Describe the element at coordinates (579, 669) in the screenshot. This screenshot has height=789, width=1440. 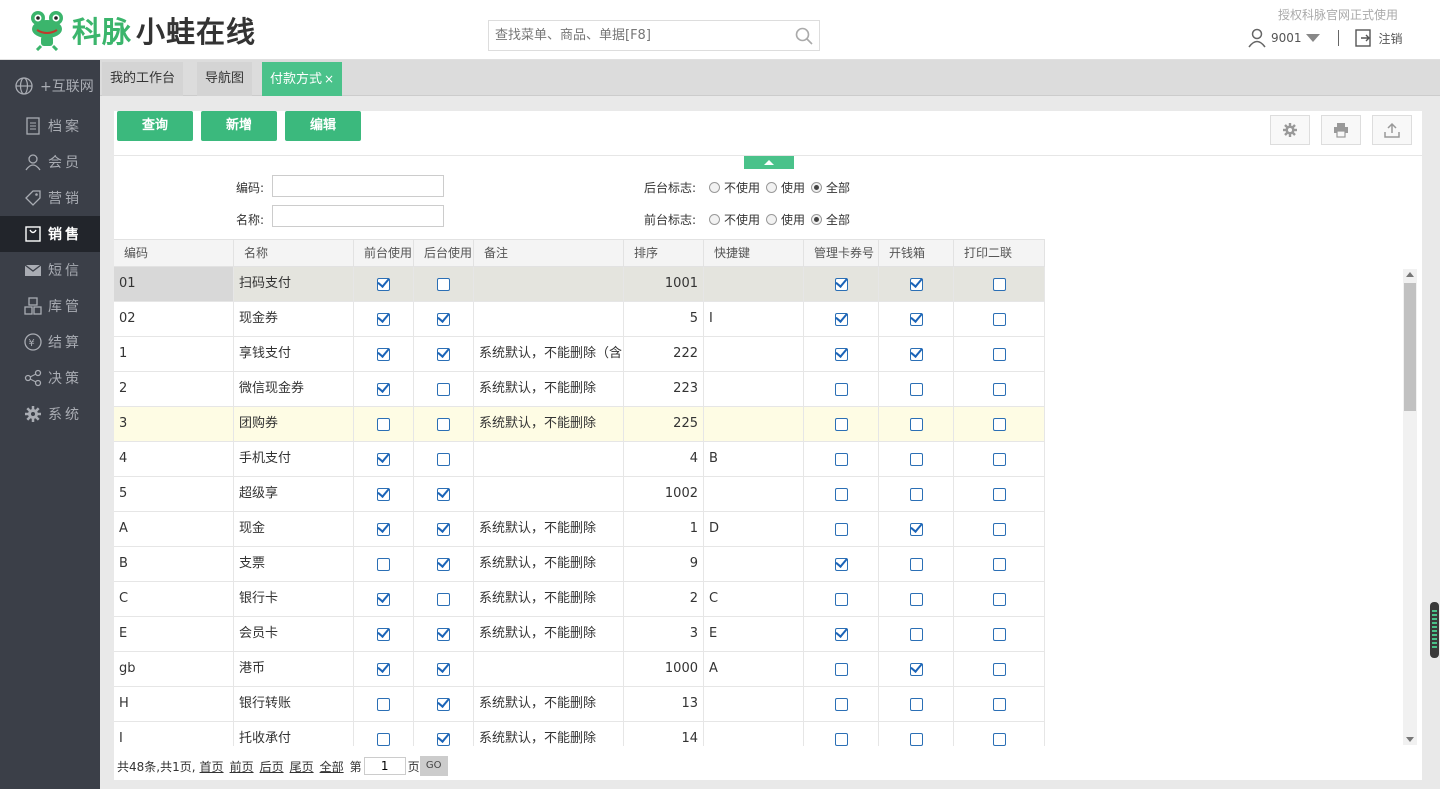
I see `table-row: gb 港币 1000 A` at that location.